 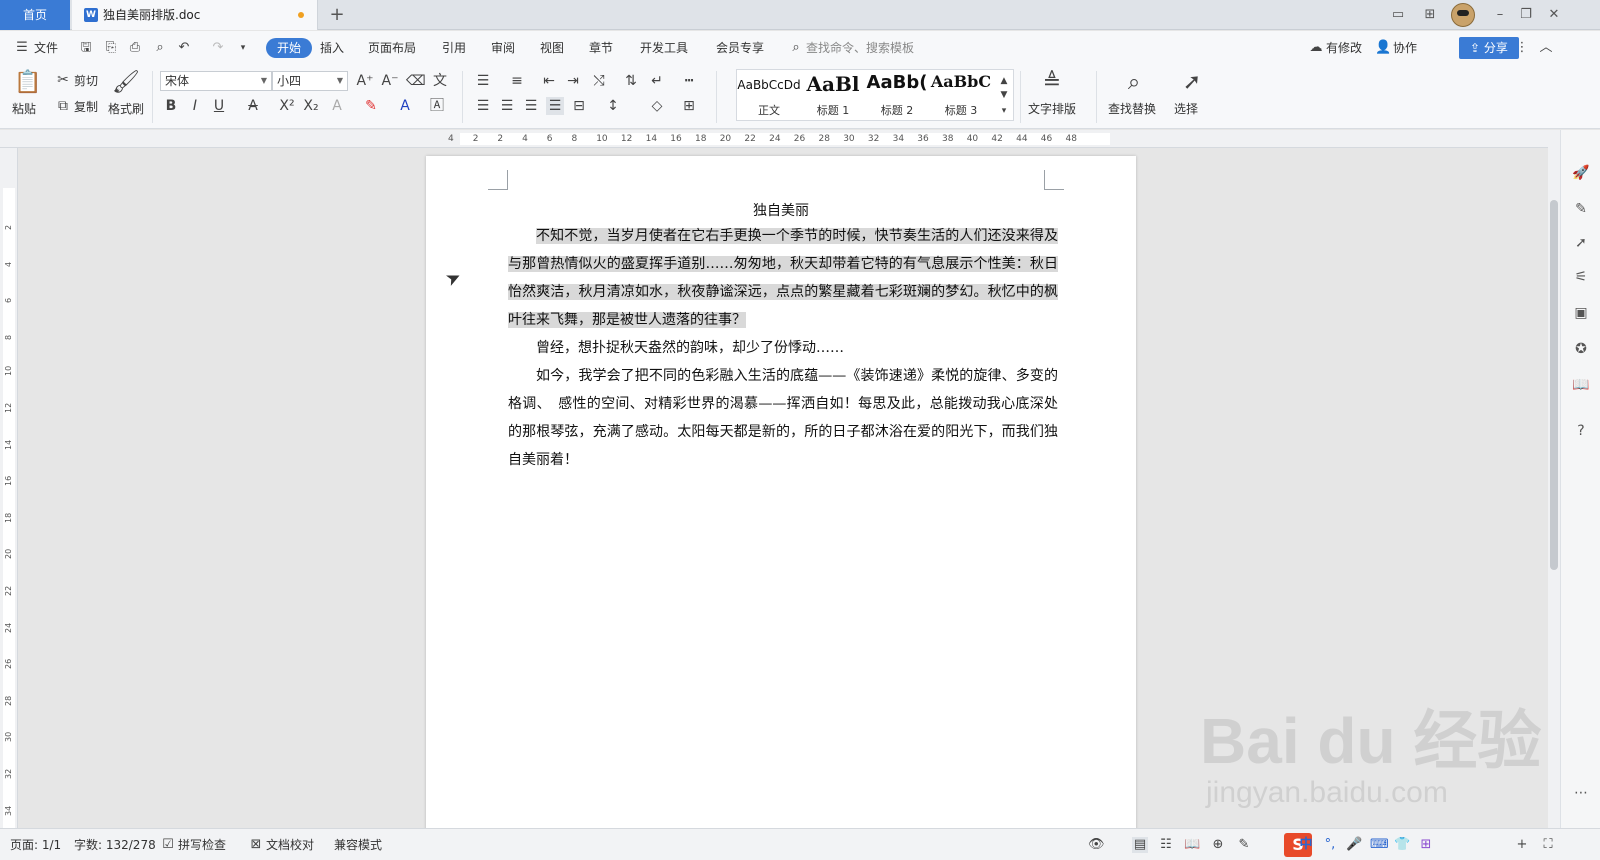 I want to click on find-replace-button: 查找替换, so click(x=1132, y=109).